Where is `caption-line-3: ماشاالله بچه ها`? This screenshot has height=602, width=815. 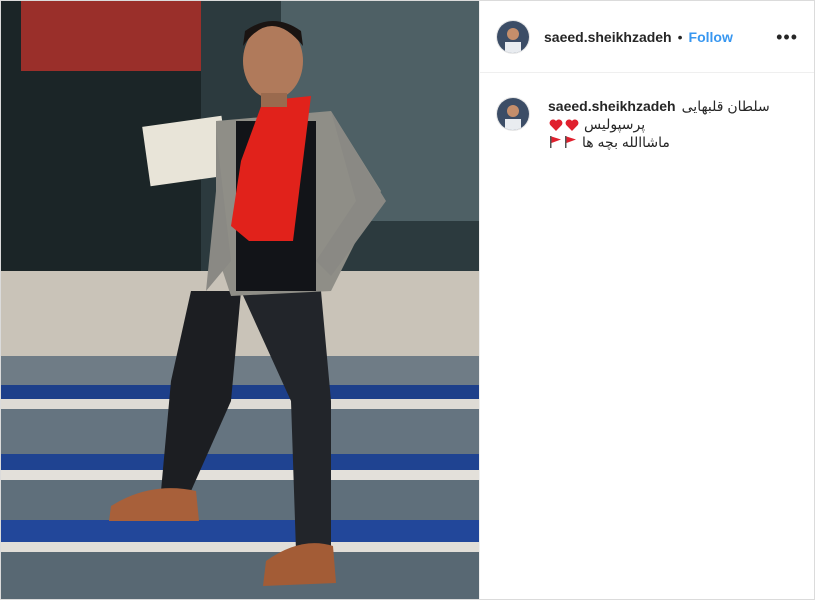 caption-line-3: ماشاالله بچه ها is located at coordinates (659, 142).